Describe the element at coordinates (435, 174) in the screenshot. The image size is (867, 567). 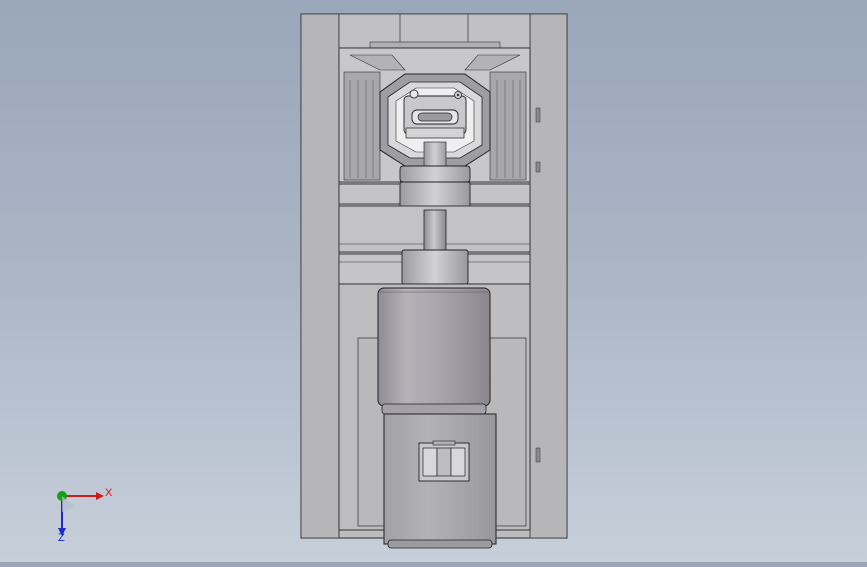
I see `upper-coupling` at that location.